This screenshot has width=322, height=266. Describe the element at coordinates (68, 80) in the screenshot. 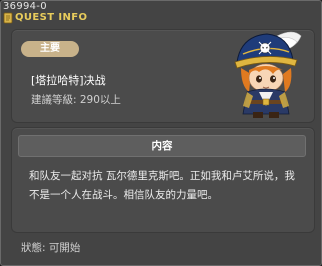

I see `quest-name: [塔拉哈特]决战` at that location.